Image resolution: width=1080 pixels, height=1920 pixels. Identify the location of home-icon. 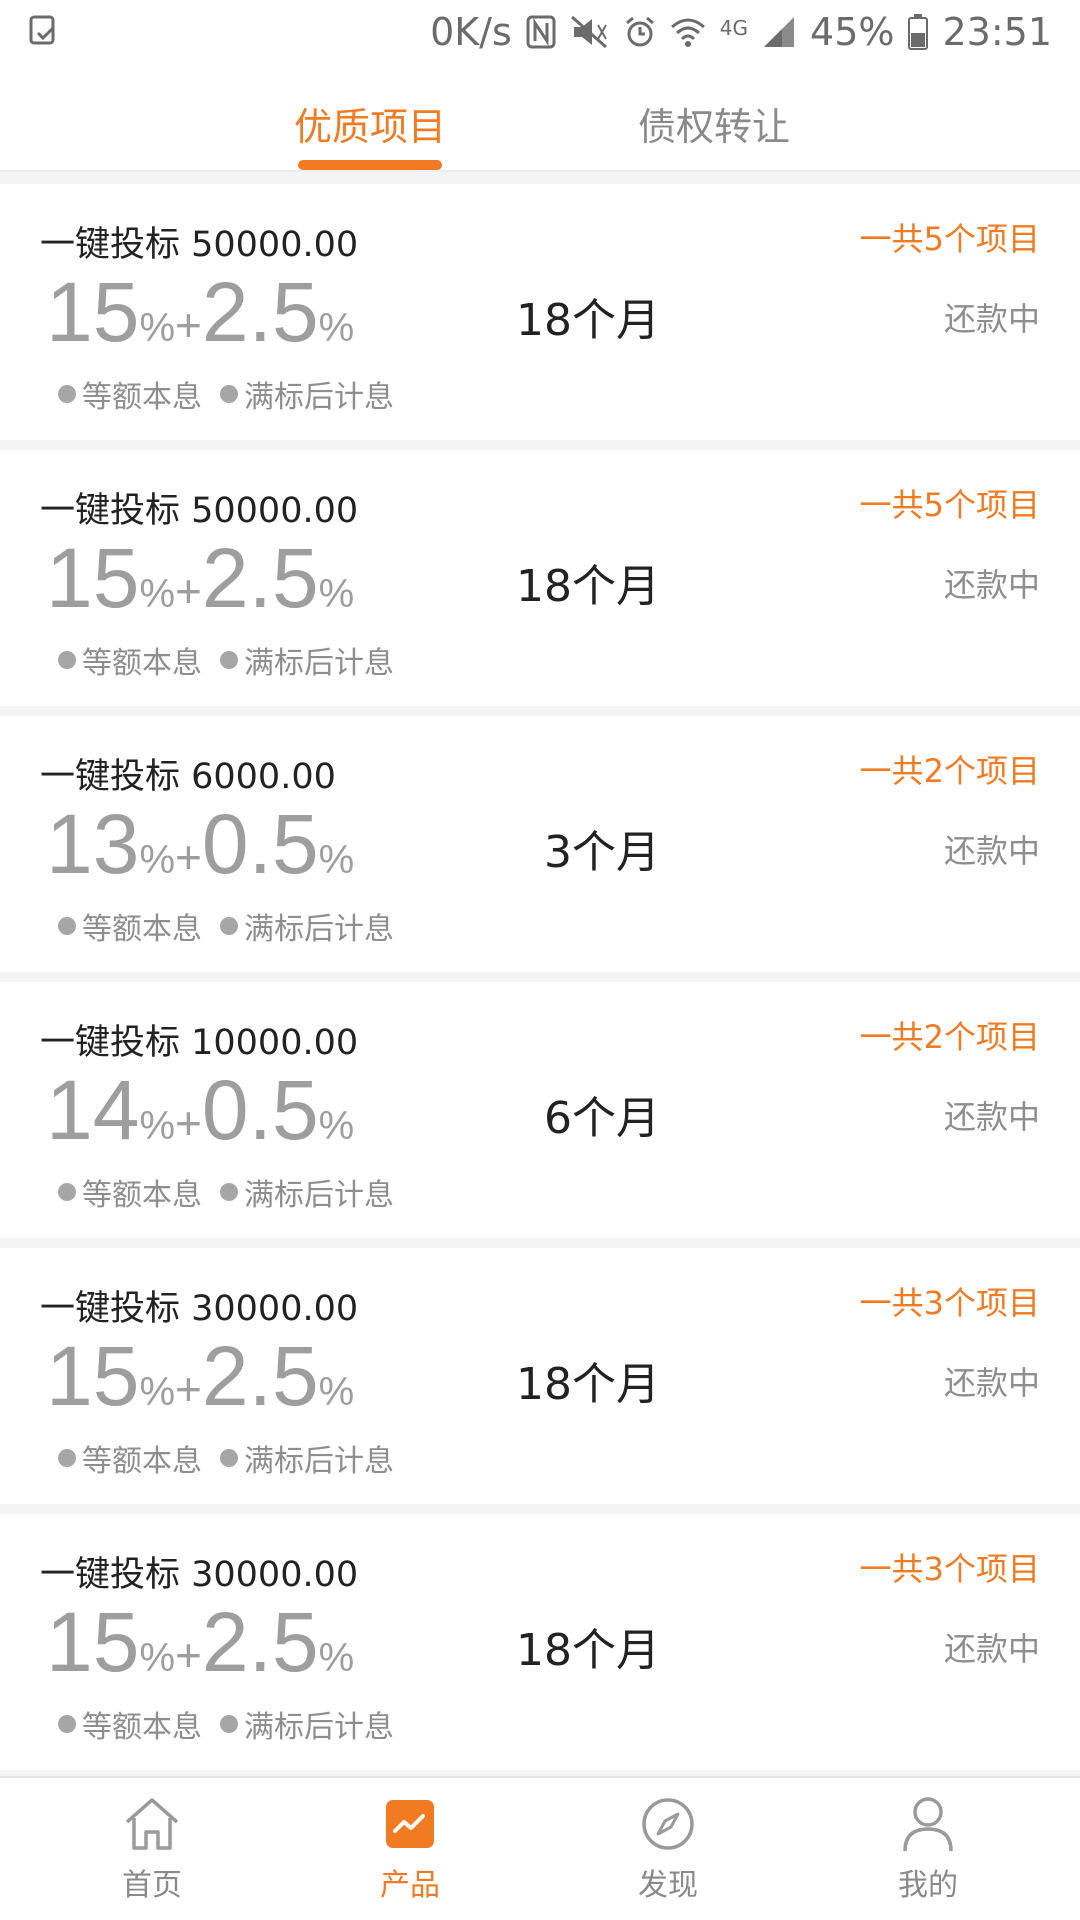
(152, 1824).